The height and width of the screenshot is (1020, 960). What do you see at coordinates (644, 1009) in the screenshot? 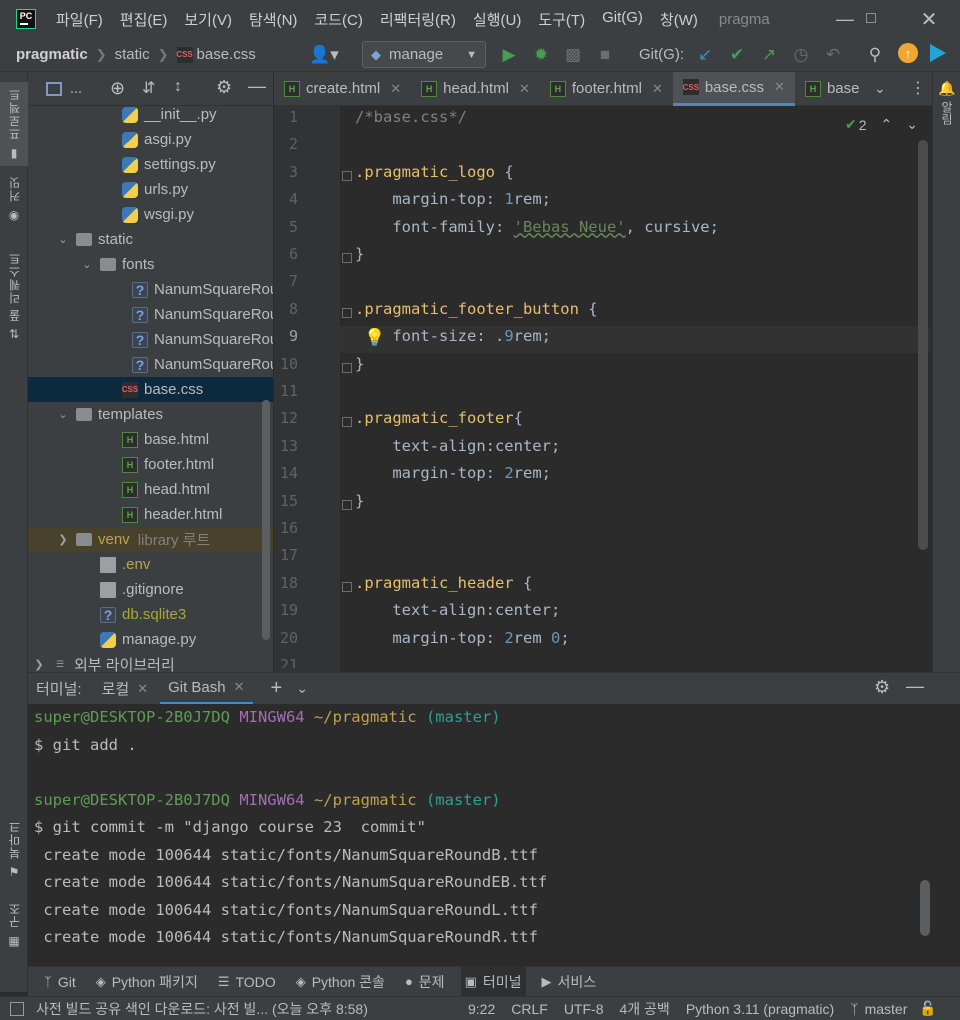
I see `indent-setting: 4개 공백` at bounding box center [644, 1009].